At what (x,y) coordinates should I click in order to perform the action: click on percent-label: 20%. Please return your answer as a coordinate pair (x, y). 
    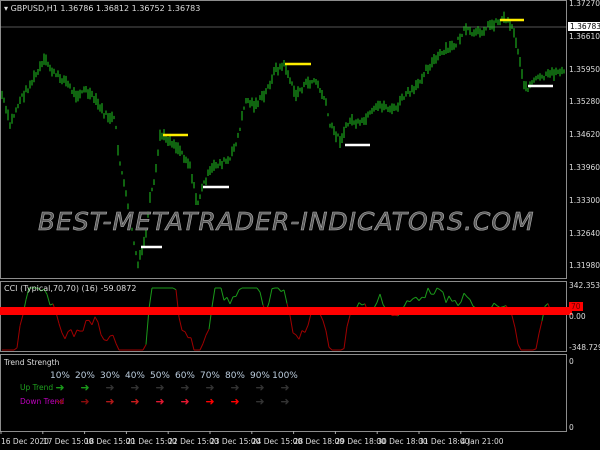
    Looking at the image, I should click on (84, 376).